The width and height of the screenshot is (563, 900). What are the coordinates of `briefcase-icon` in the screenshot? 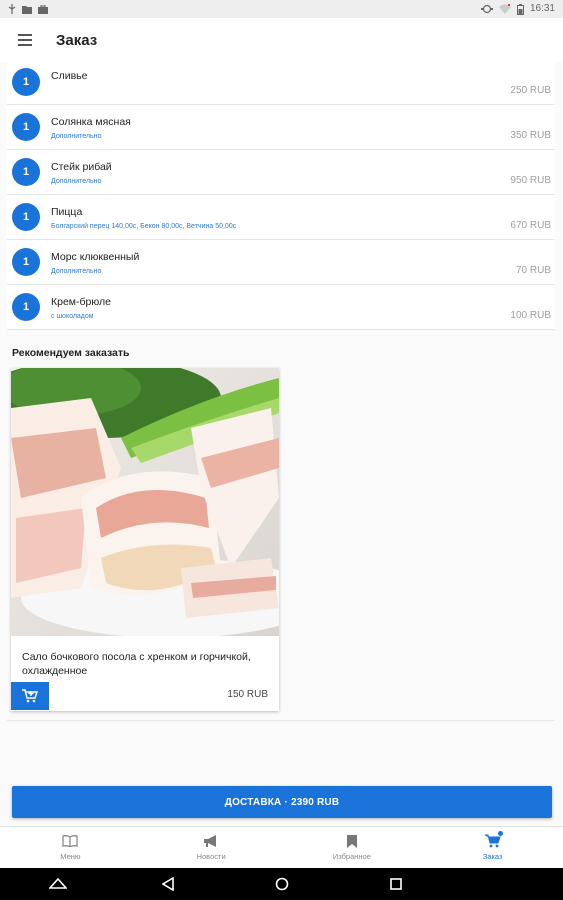 It's located at (43, 9).